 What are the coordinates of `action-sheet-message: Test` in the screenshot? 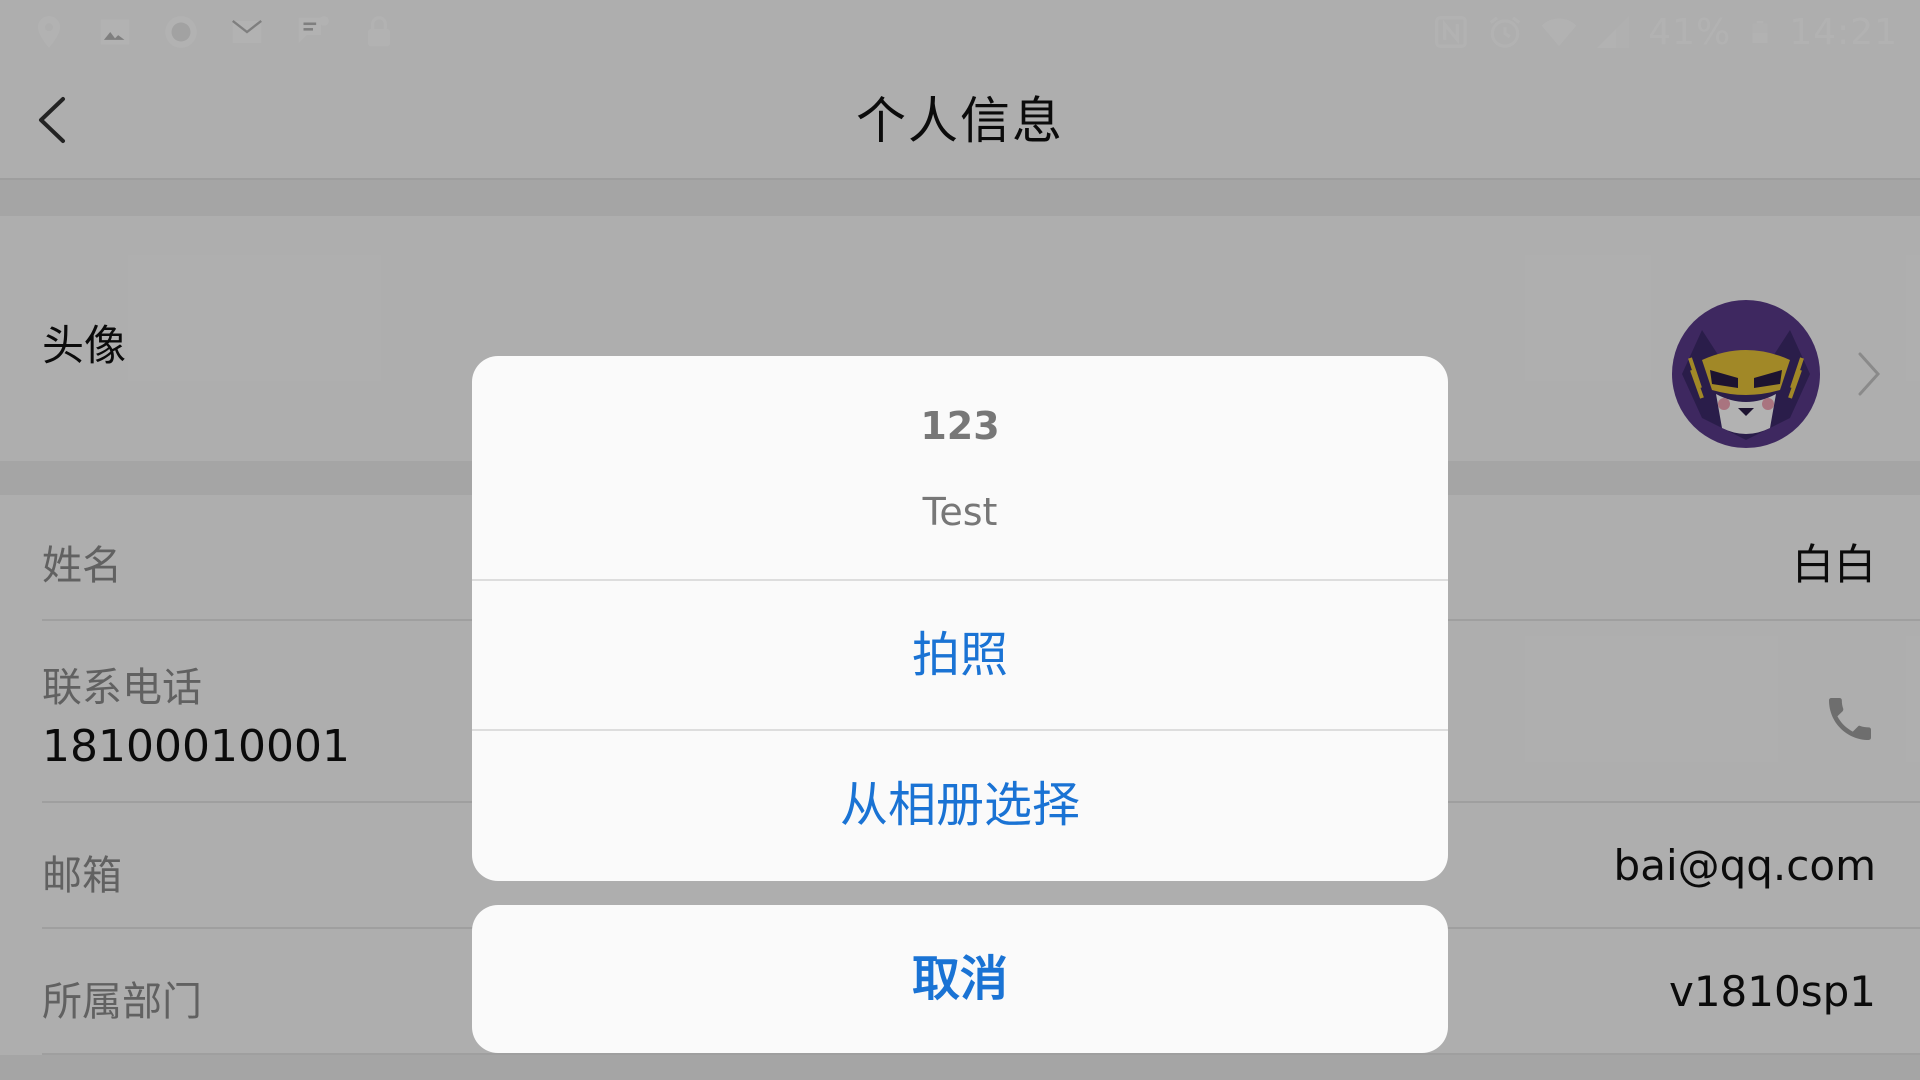 It's located at (960, 512).